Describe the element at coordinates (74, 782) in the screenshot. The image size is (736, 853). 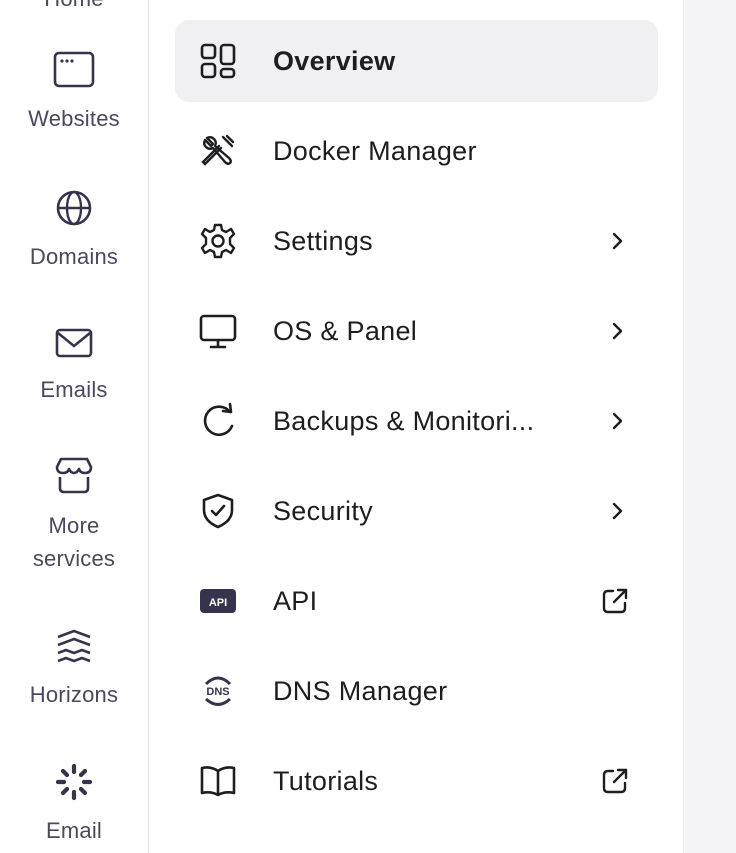
I see `loading-spinner-icon` at that location.